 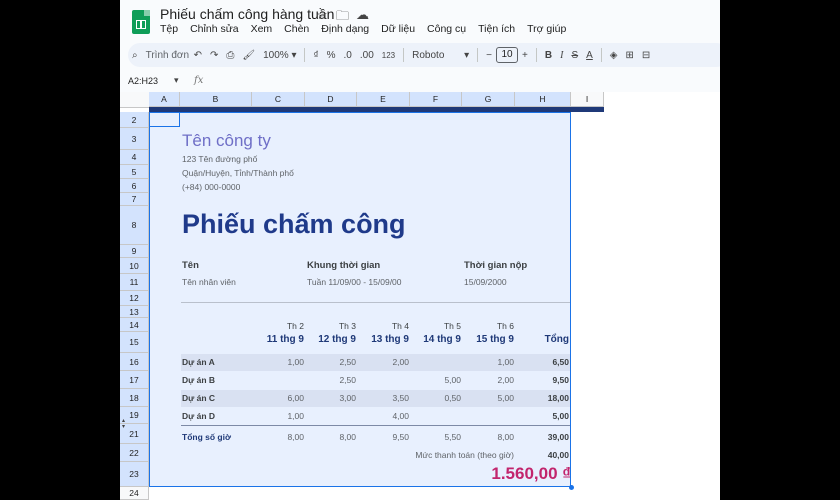 I want to click on project-total: 9,50, so click(x=542, y=380).